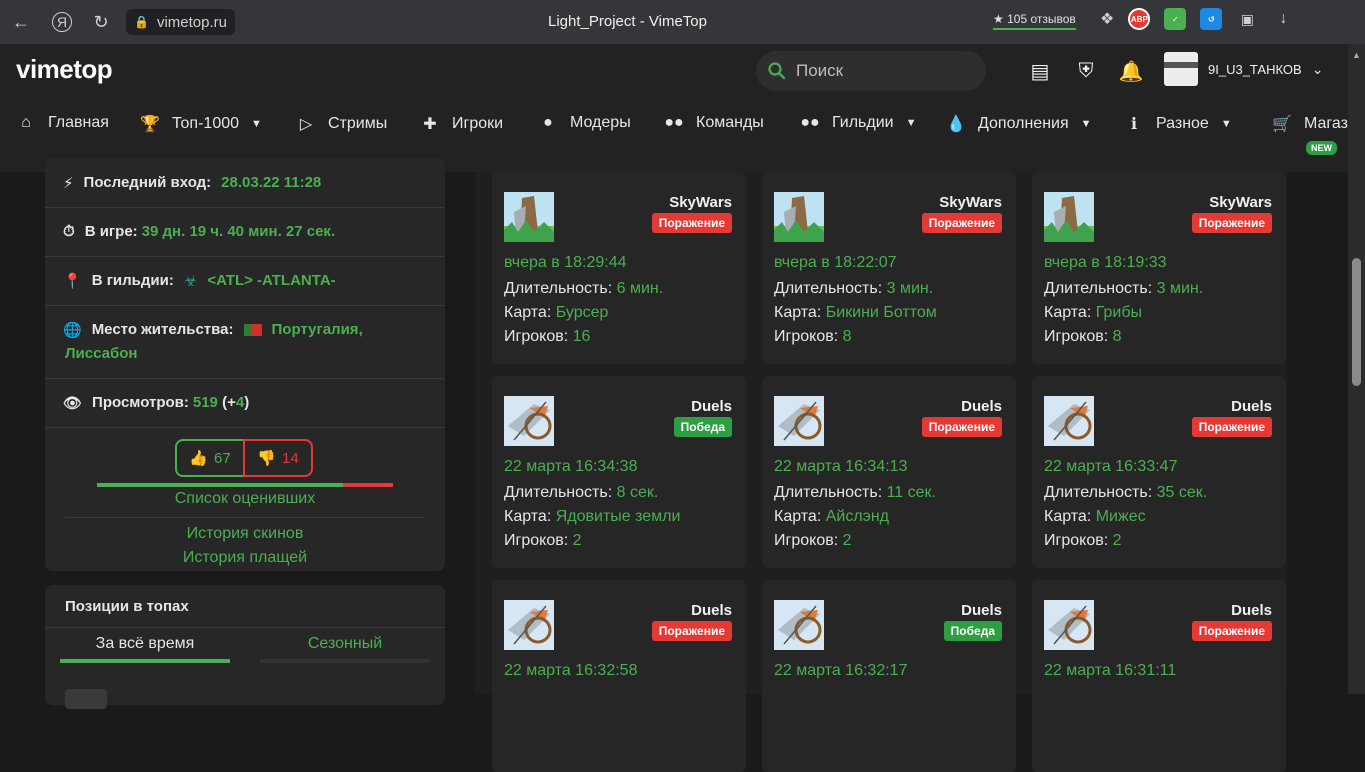 The height and width of the screenshot is (772, 1365). I want to click on tab-indicator, so click(345, 661).